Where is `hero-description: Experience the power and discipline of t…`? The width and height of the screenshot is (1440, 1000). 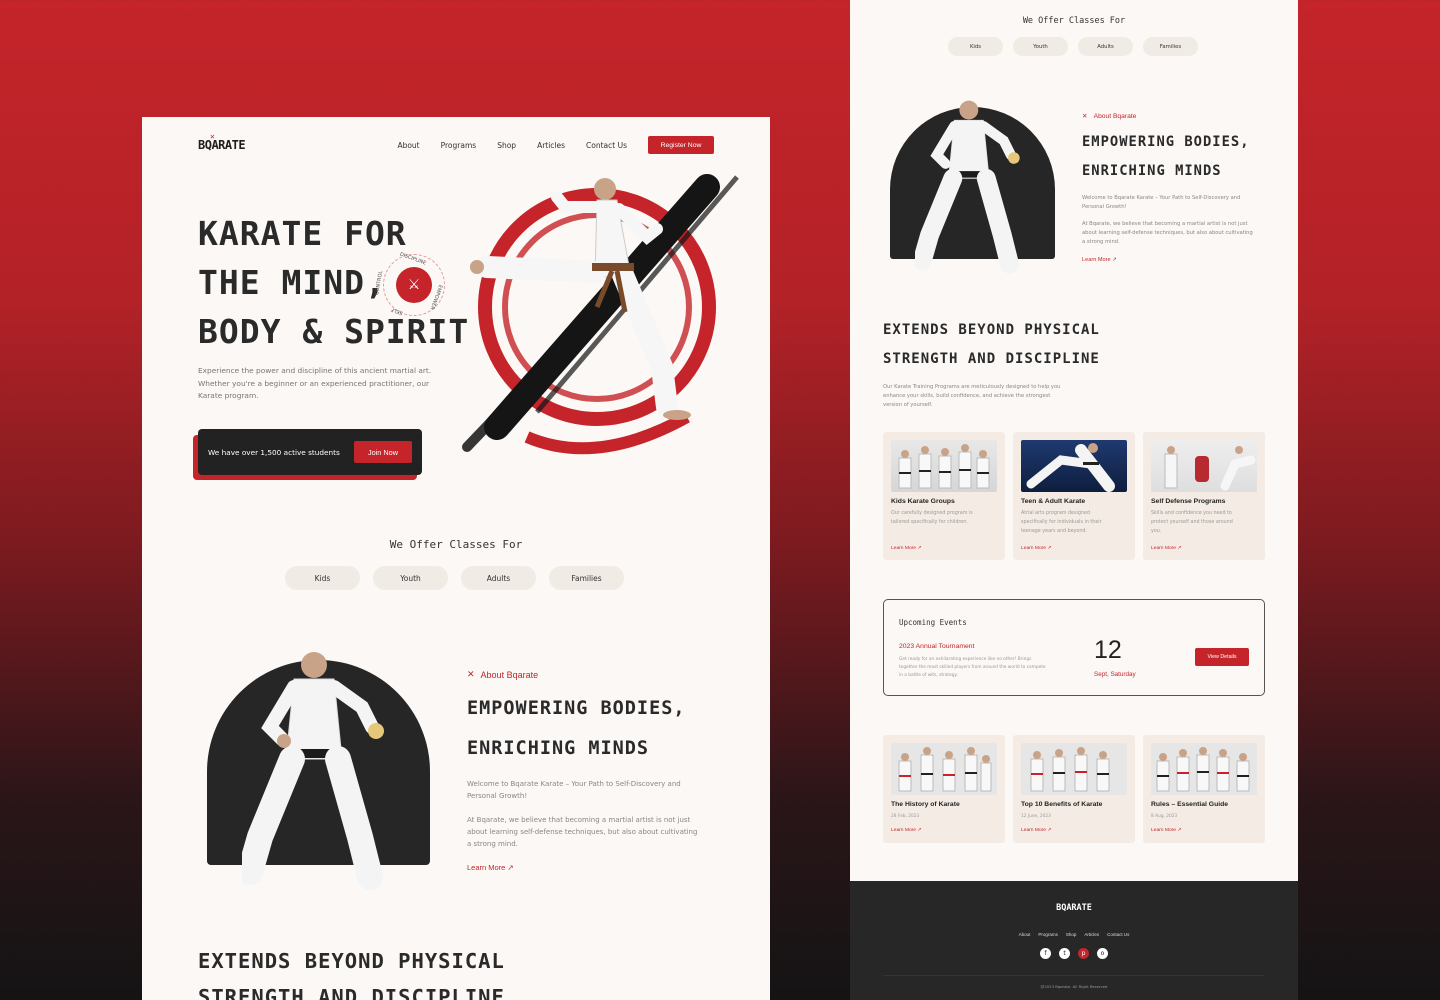
hero-description: Experience the power and discipline of t… is located at coordinates (315, 383).